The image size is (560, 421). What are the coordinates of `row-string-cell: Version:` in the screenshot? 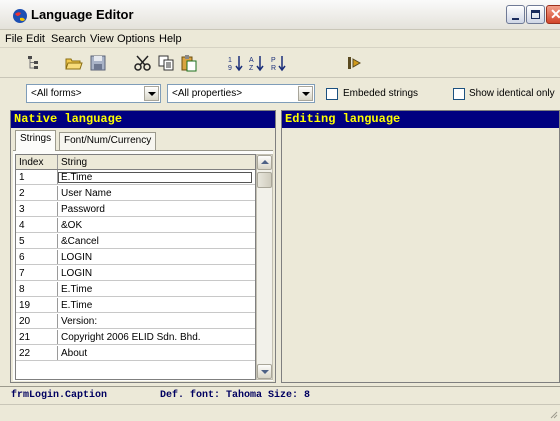 It's located at (158, 321).